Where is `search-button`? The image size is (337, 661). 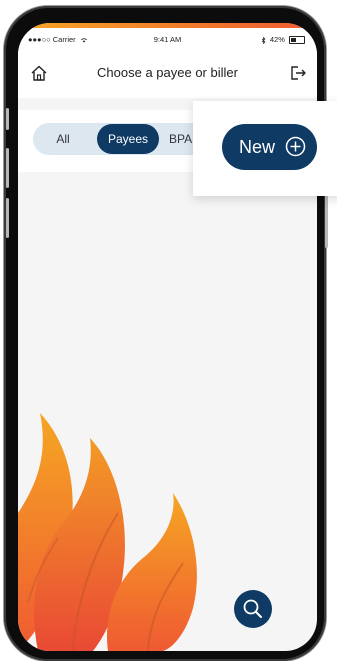 search-button is located at coordinates (253, 609).